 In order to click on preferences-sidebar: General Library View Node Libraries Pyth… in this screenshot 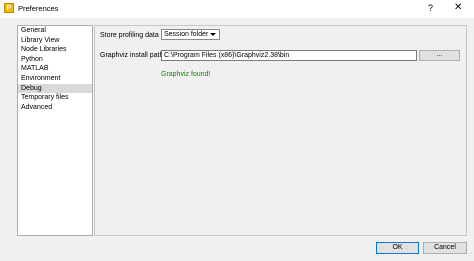, I will do `click(55, 130)`.